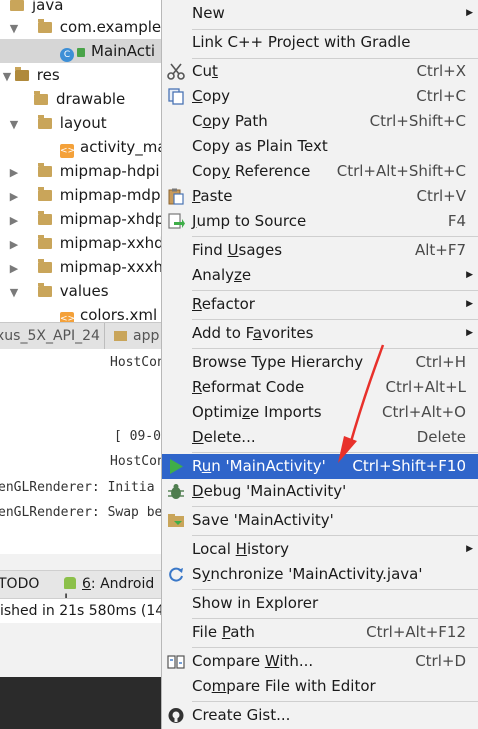 This screenshot has height=729, width=478. What do you see at coordinates (176, 520) in the screenshot?
I see `save-config-icon` at bounding box center [176, 520].